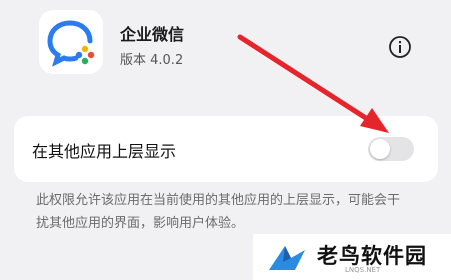 This screenshot has width=451, height=280. What do you see at coordinates (363, 270) in the screenshot?
I see `watermark-subtext: LNQS.NET` at bounding box center [363, 270].